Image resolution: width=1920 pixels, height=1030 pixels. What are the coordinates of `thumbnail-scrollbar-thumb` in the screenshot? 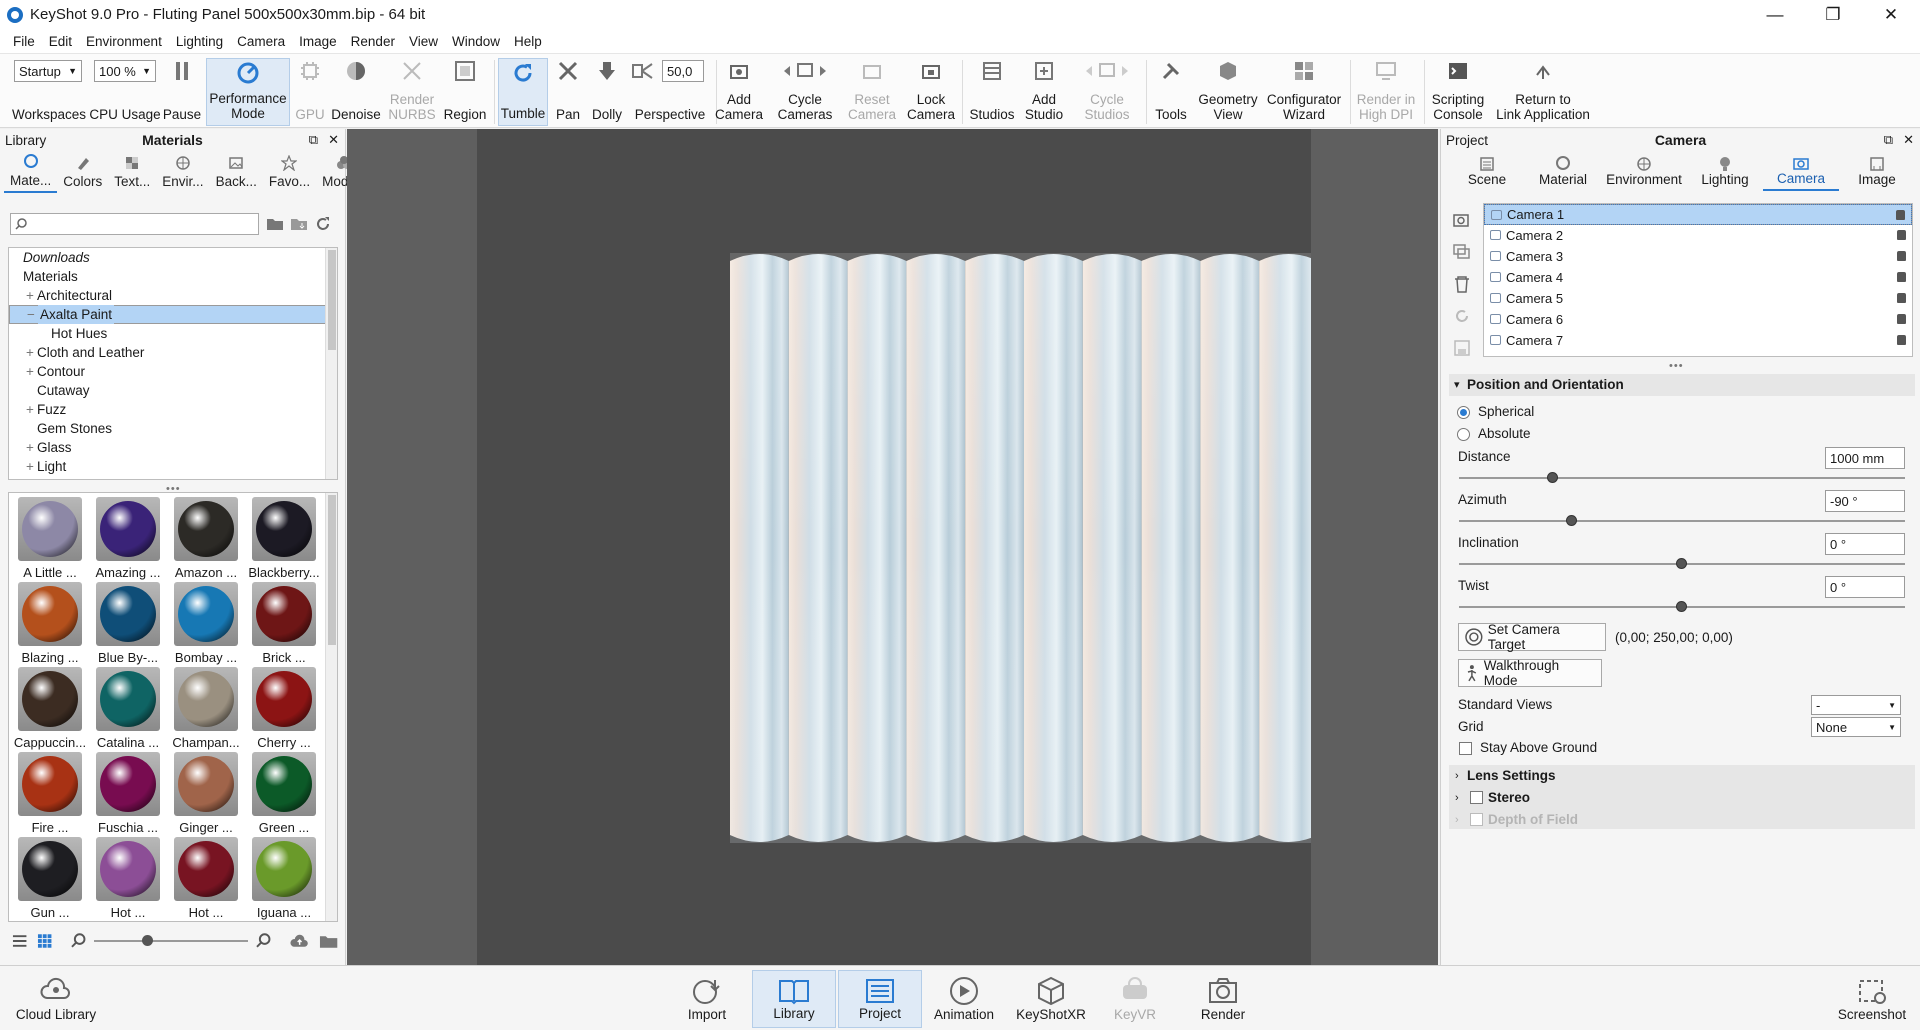 It's located at (332, 570).